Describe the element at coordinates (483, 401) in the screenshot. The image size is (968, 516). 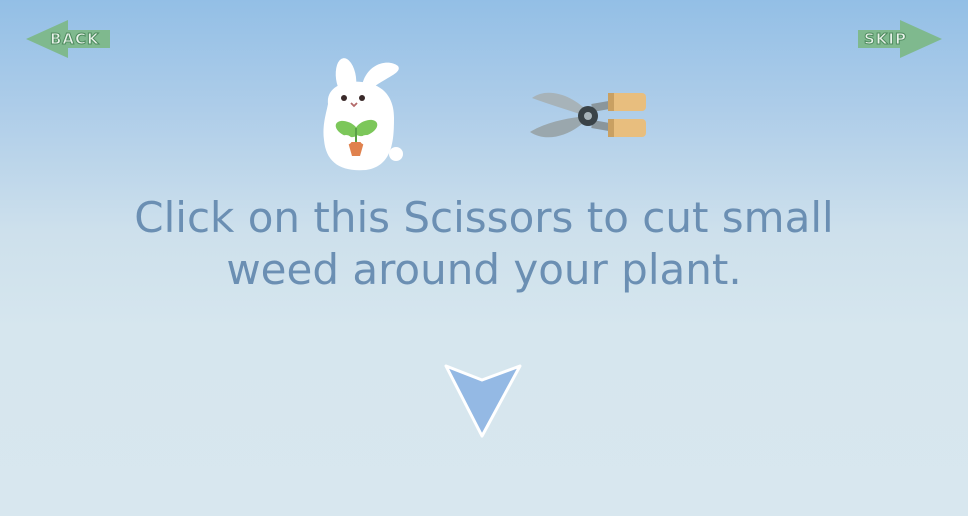
I see `down-arrow-icon` at that location.